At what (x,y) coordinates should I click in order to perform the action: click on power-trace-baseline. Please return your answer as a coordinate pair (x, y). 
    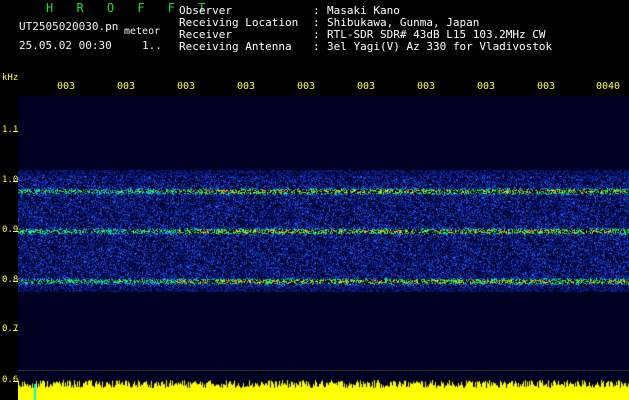
    Looking at the image, I should click on (323, 370).